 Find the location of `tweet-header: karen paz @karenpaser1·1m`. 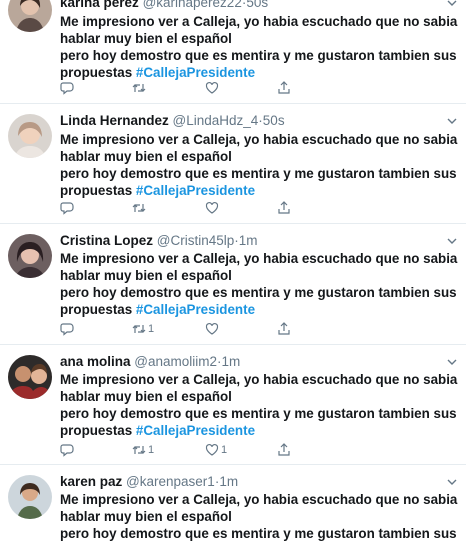

tweet-header: karen paz @karenpaser1·1m is located at coordinates (149, 482).